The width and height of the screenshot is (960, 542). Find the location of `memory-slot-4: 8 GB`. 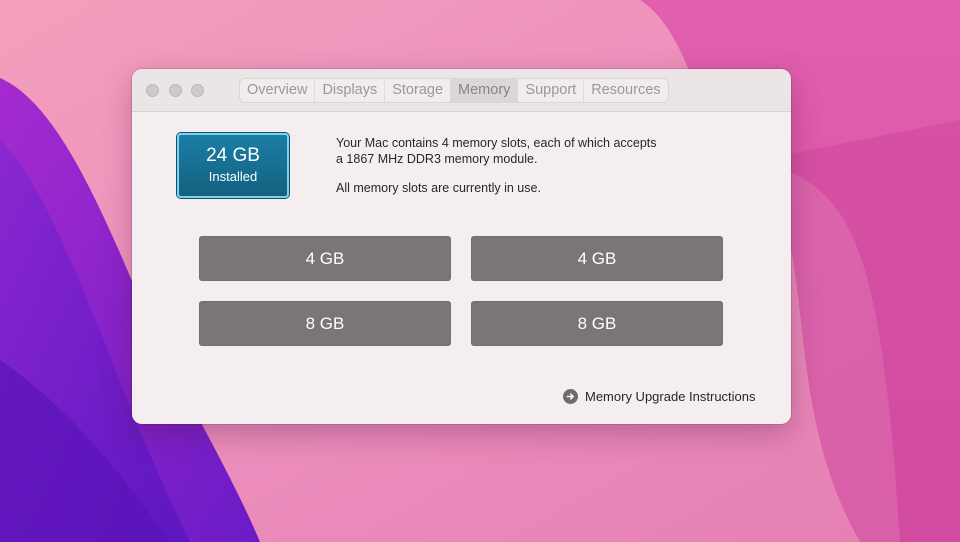

memory-slot-4: 8 GB is located at coordinates (597, 323).